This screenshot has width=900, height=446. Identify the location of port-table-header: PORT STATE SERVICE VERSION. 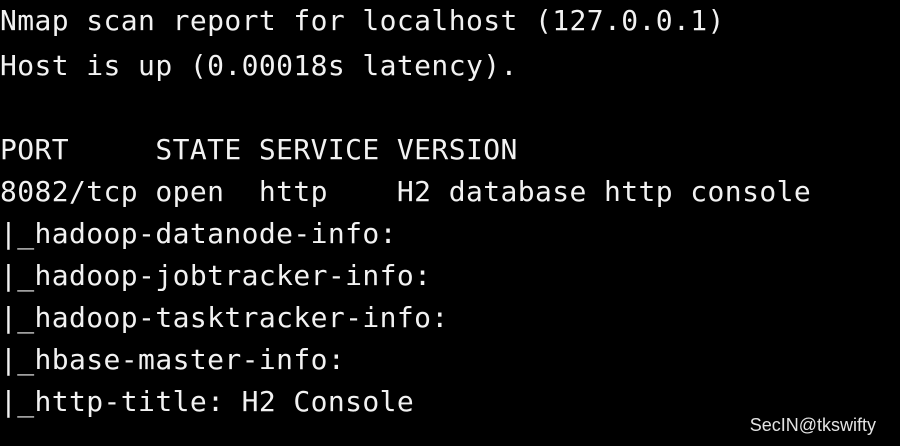
(259, 149).